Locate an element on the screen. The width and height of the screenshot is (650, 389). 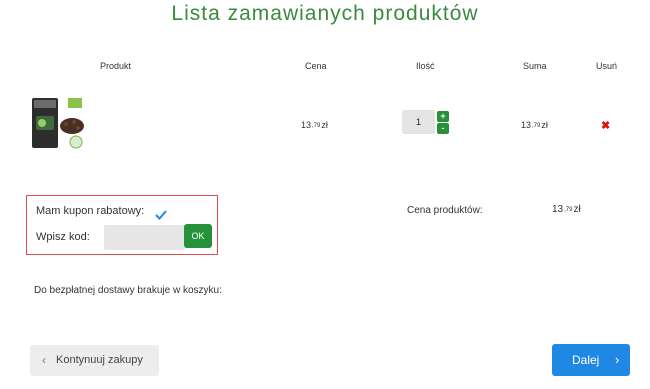
products-price-value: 13,79zł is located at coordinates (566, 209).